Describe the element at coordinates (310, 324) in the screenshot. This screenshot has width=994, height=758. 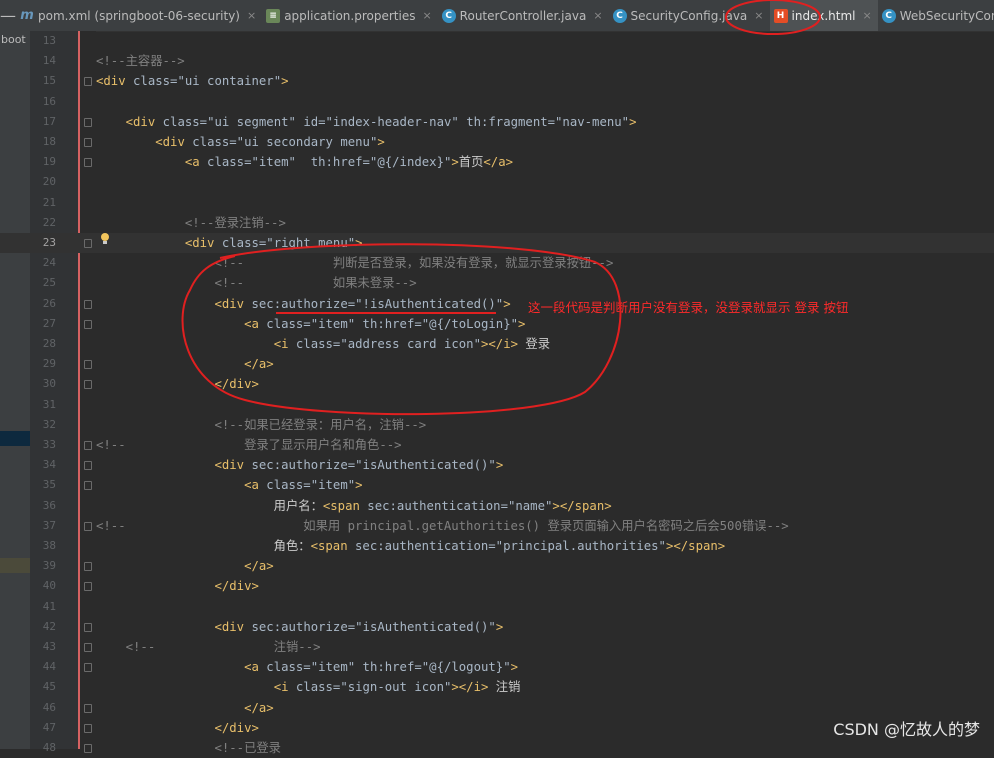
I see `code-text: <a class="item" th:href="@{/toLogin}">` at that location.